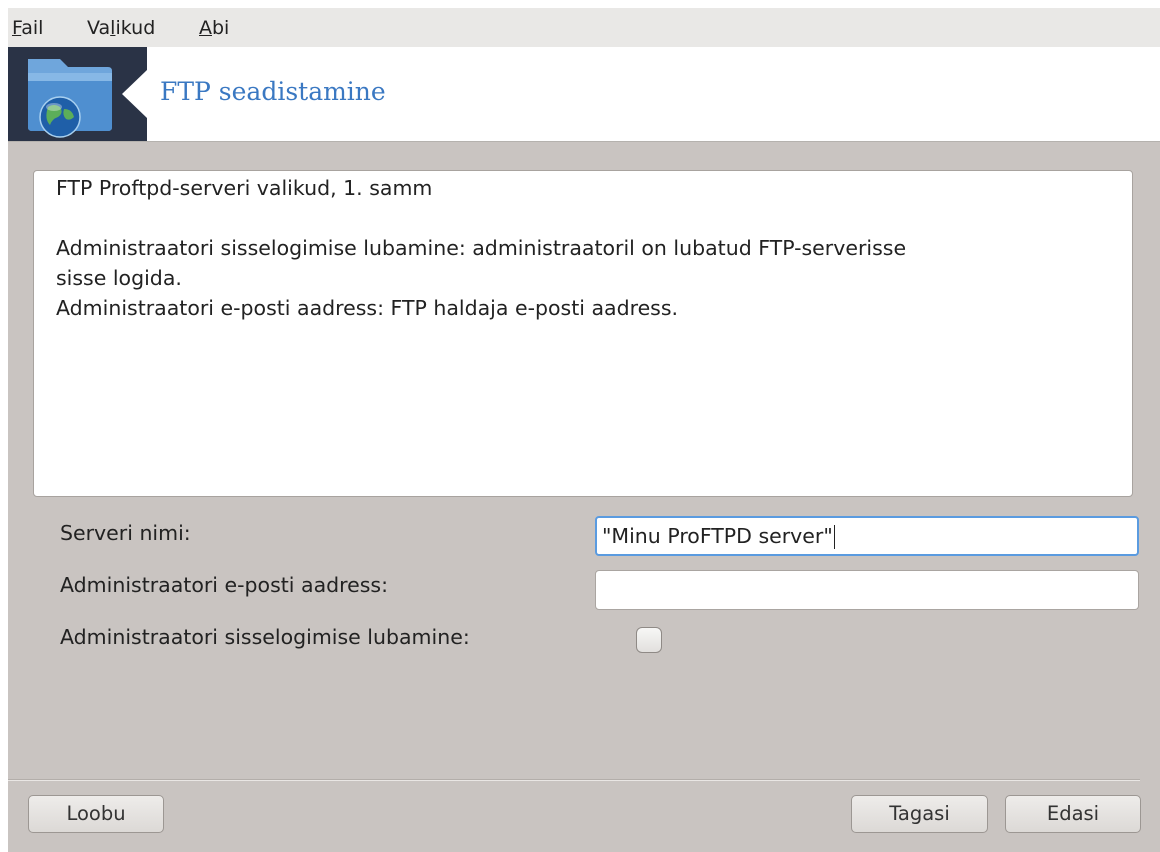 The height and width of the screenshot is (852, 1160). I want to click on menubar: Fail Valikud Abi, so click(584, 27).